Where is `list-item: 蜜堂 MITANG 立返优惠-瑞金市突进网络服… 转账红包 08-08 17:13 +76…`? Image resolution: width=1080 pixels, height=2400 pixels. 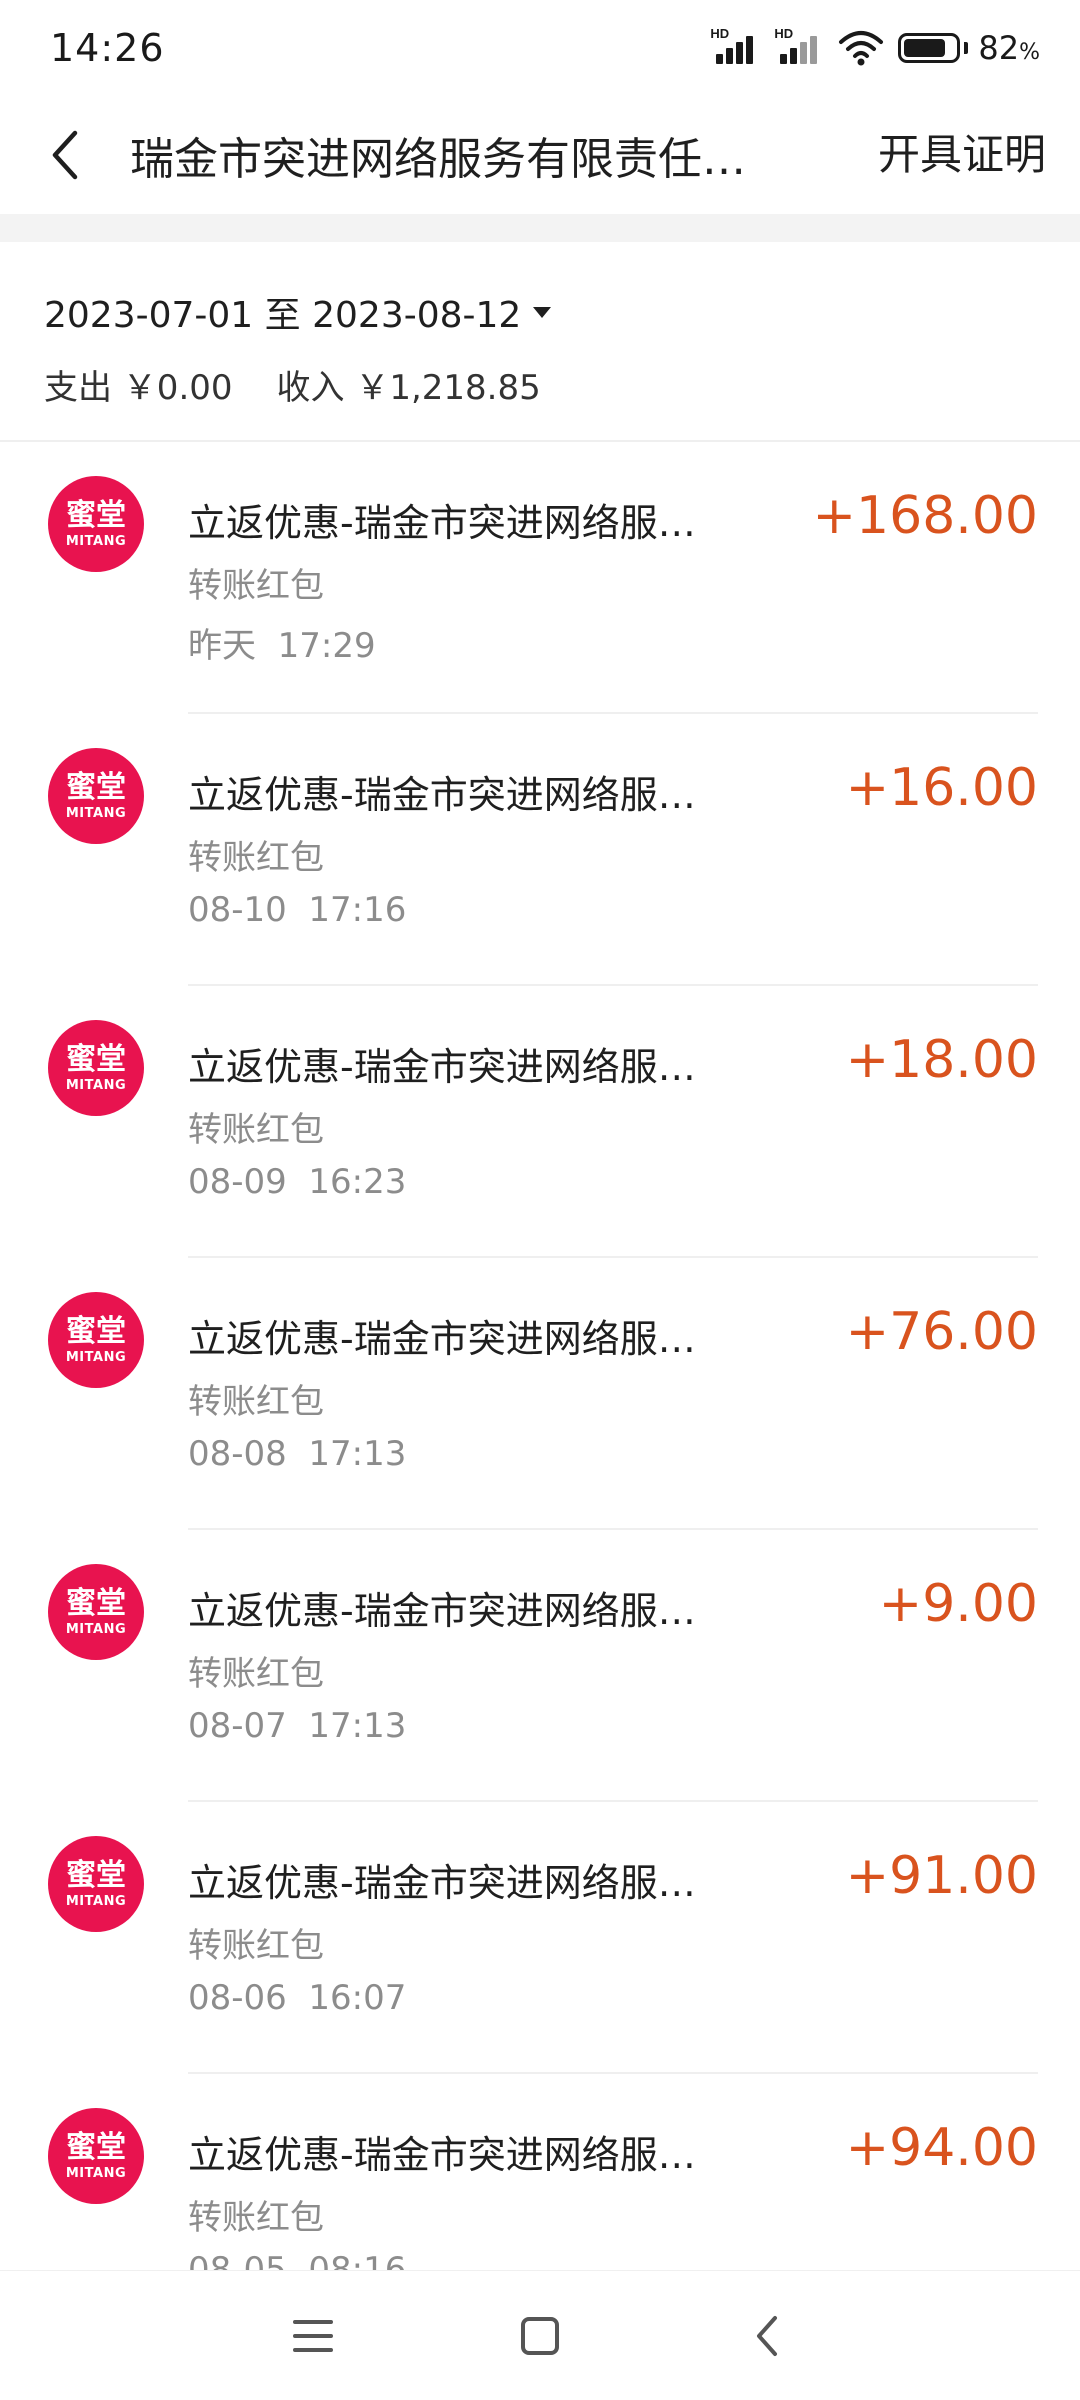
list-item: 蜜堂 MITANG 立返优惠-瑞金市突进网络服… 转账红包 08-08 17:13 +76… is located at coordinates (540, 1394).